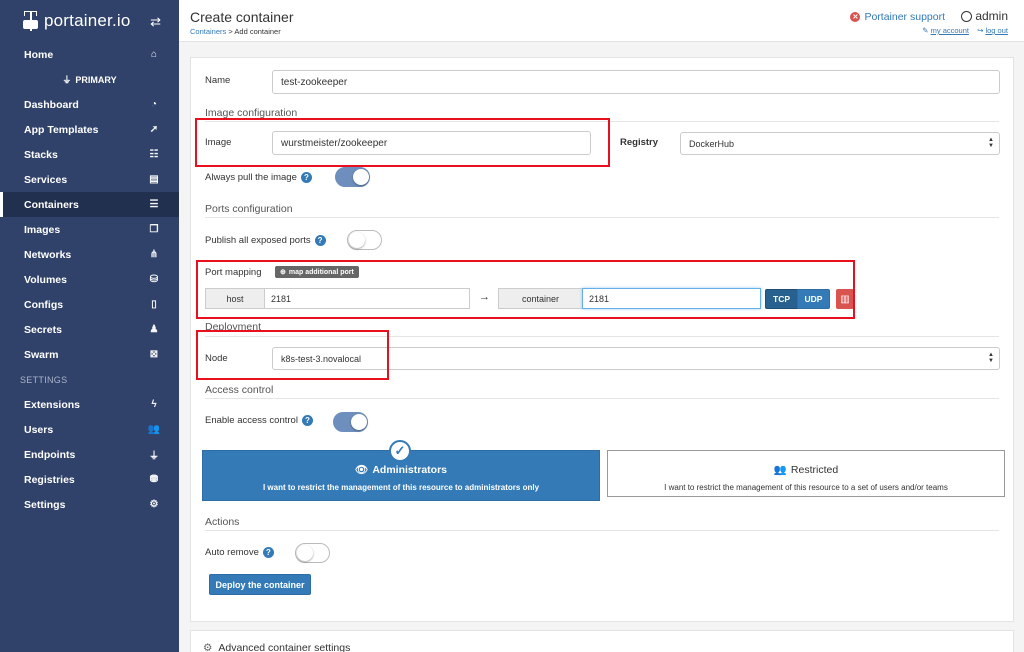 This screenshot has height=652, width=1024. I want to click on sidebar-item-label: Containers, so click(51, 204).